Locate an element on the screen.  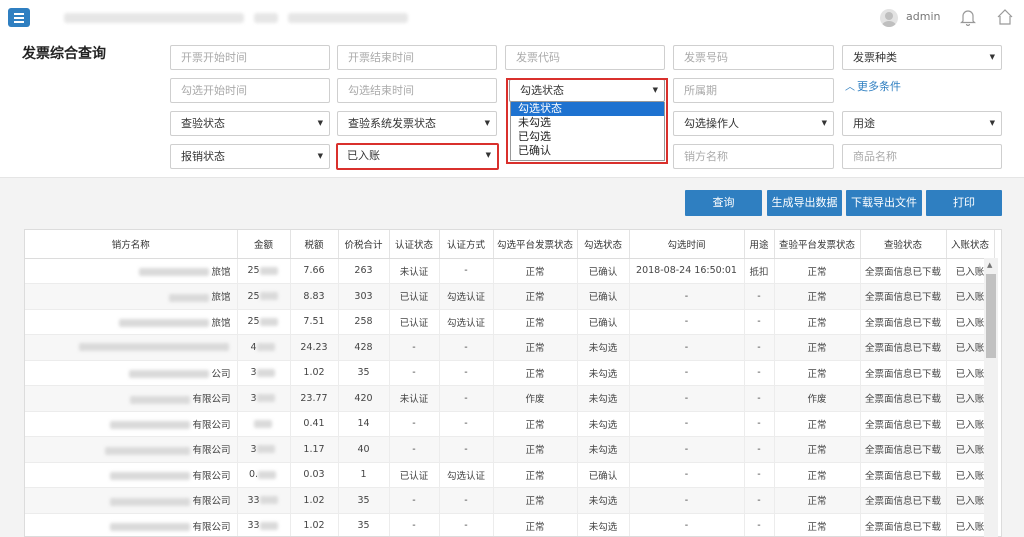
download-export-button: 下载导出文件 is located at coordinates (884, 203).